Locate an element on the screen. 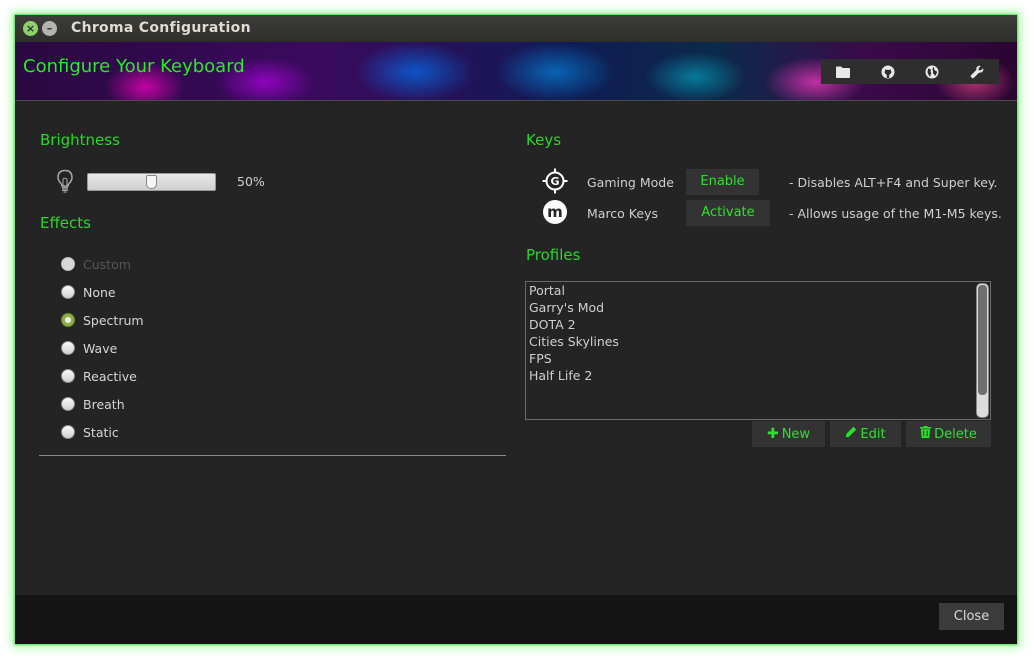 This screenshot has height=661, width=1034. effect-option-spectrum: Spectrum is located at coordinates (102, 320).